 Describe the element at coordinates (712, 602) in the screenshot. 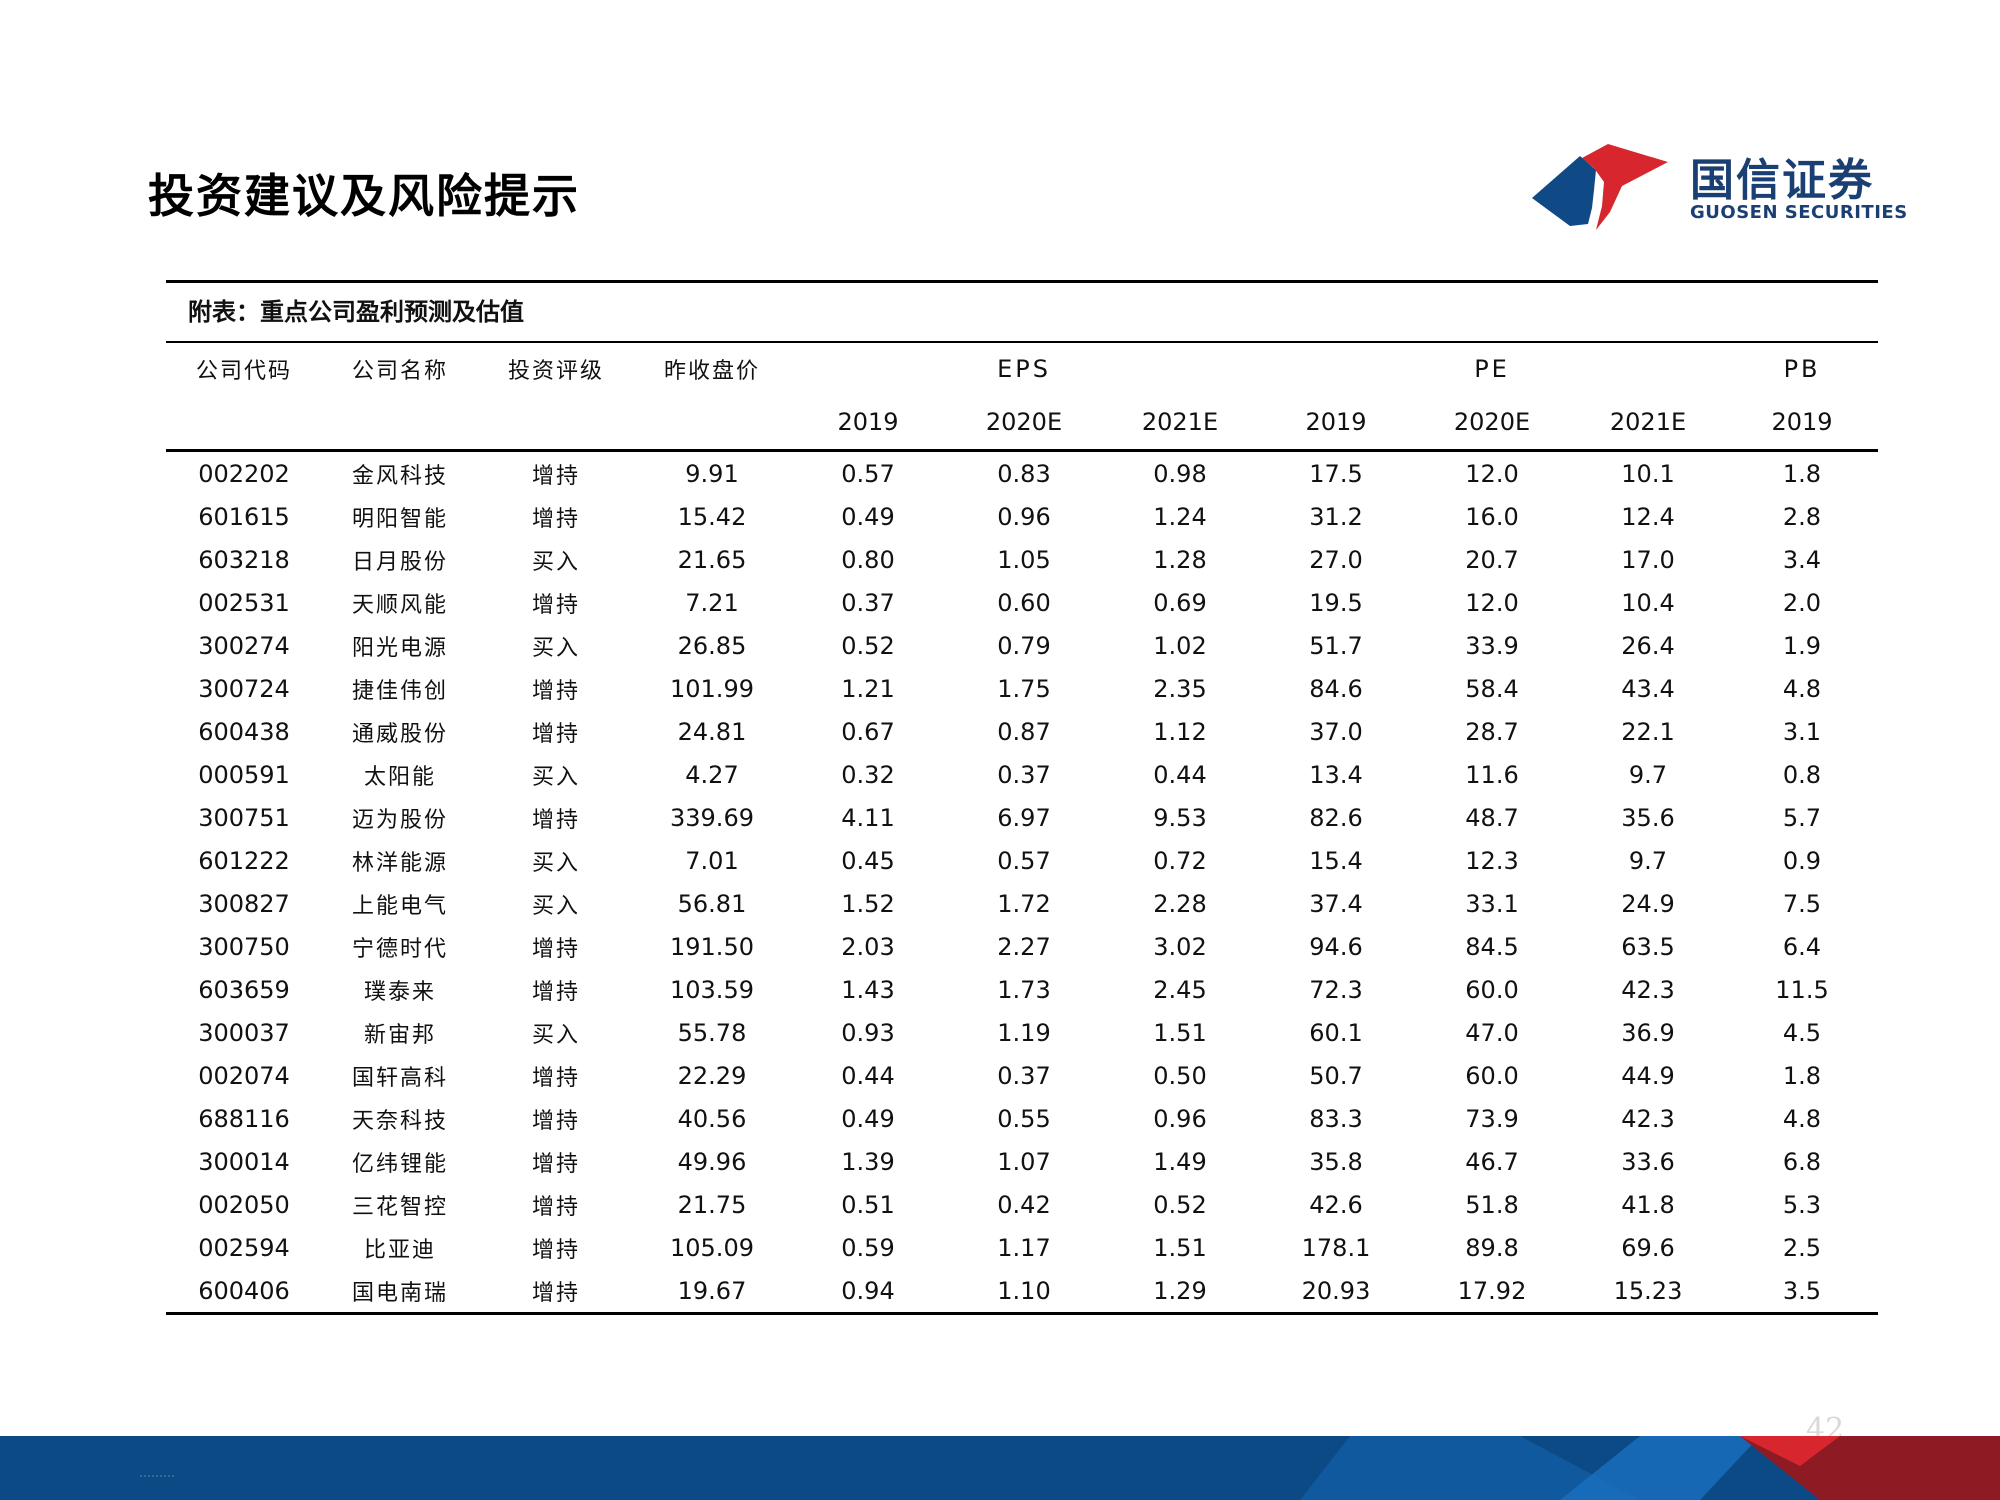

I see `cell-price: 7.21` at that location.